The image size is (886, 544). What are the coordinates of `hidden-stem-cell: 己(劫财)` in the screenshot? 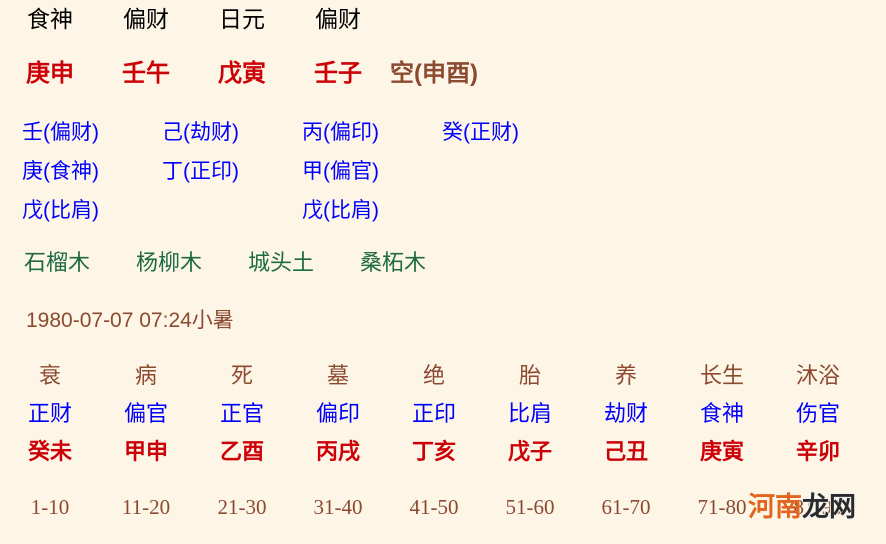 It's located at (200, 132).